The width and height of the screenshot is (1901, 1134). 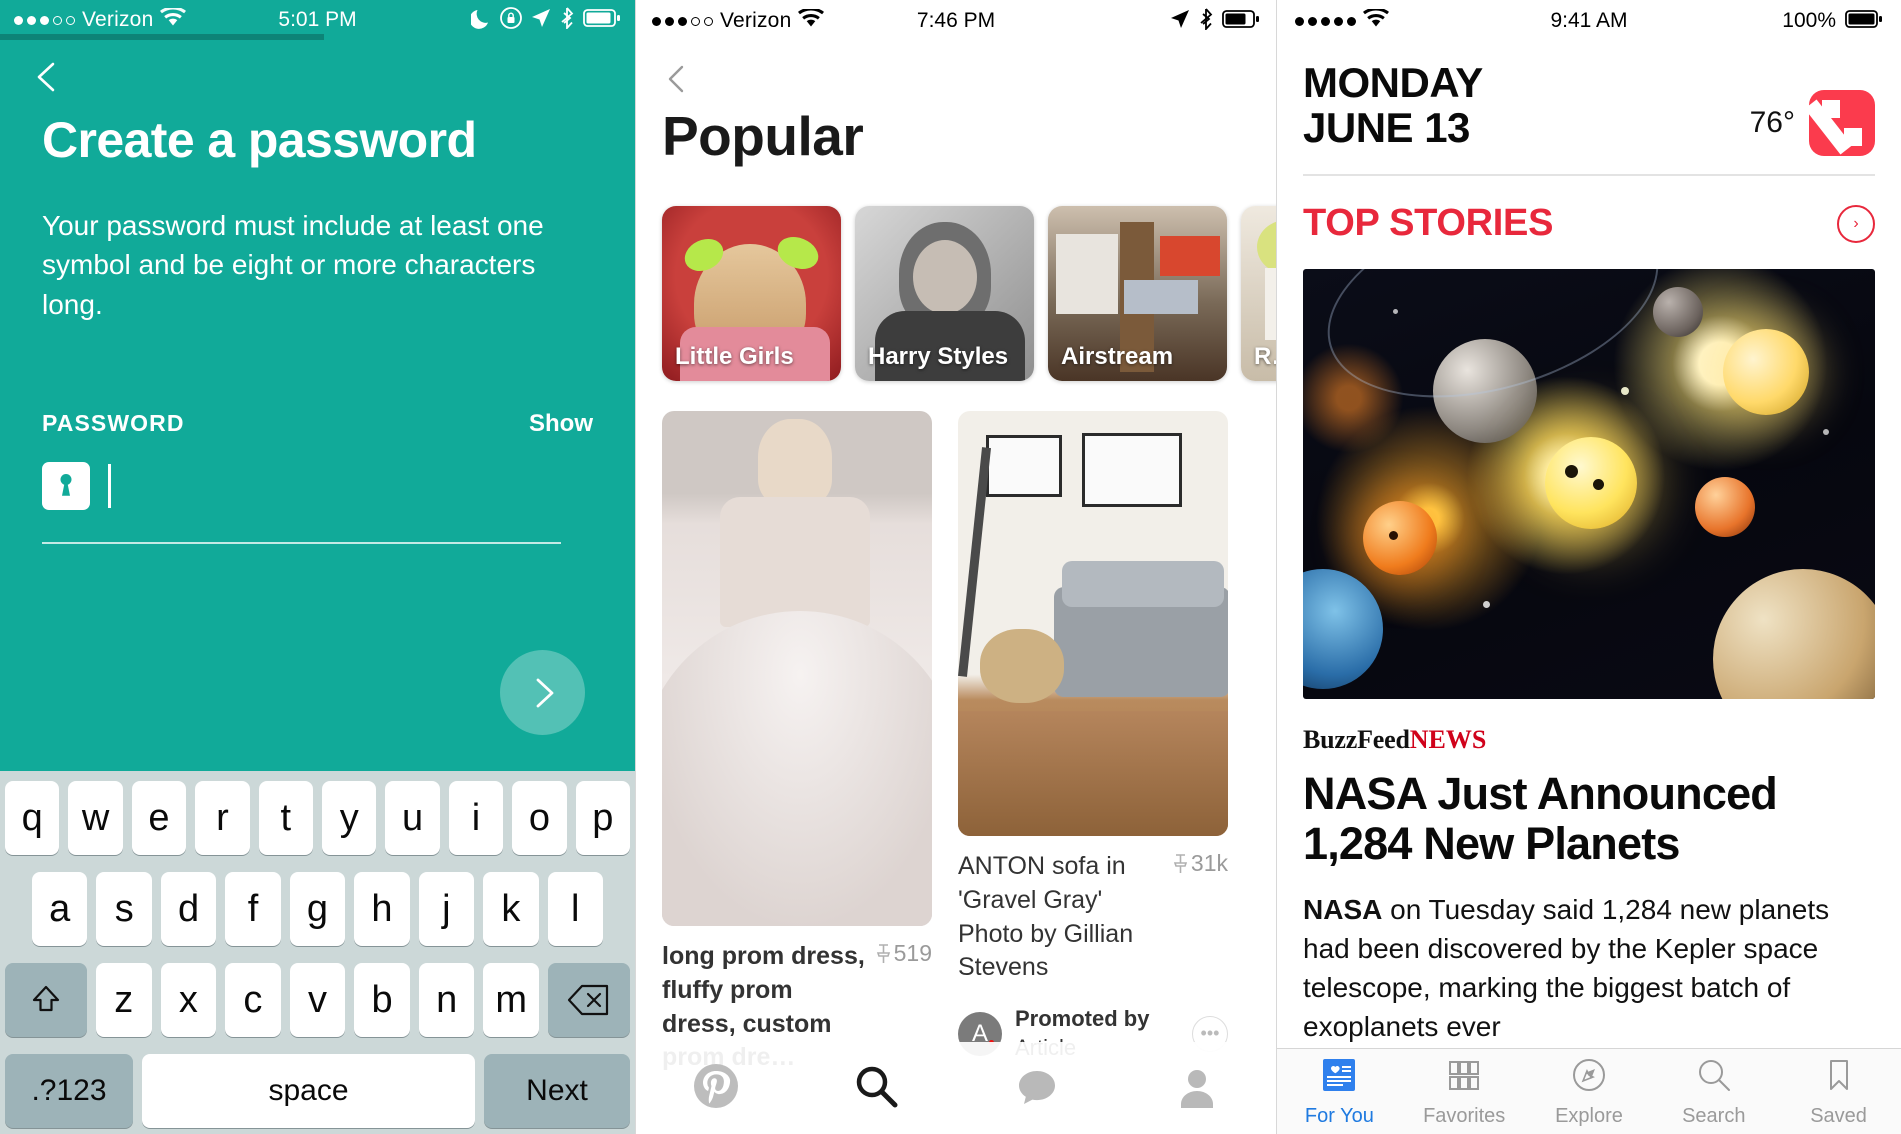 I want to click on key-e: e, so click(x=159, y=818).